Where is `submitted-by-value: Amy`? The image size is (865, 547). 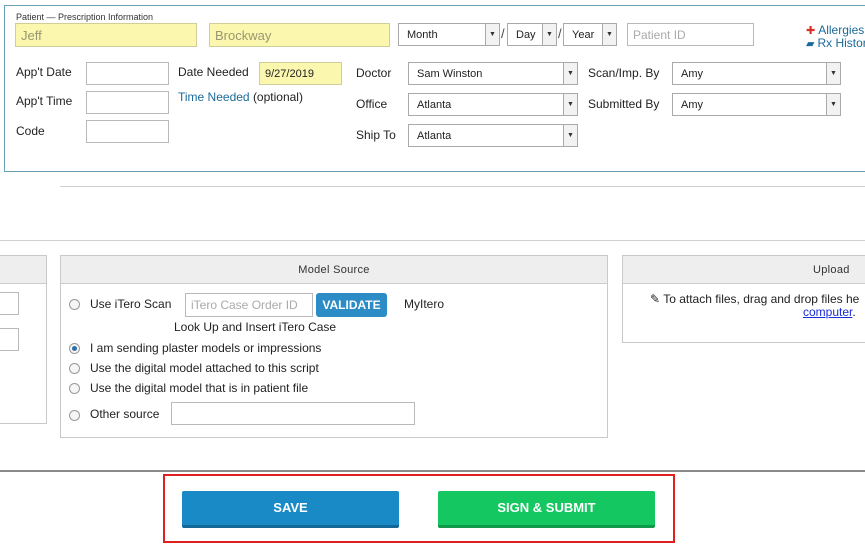
submitted-by-value: Amy is located at coordinates (692, 105).